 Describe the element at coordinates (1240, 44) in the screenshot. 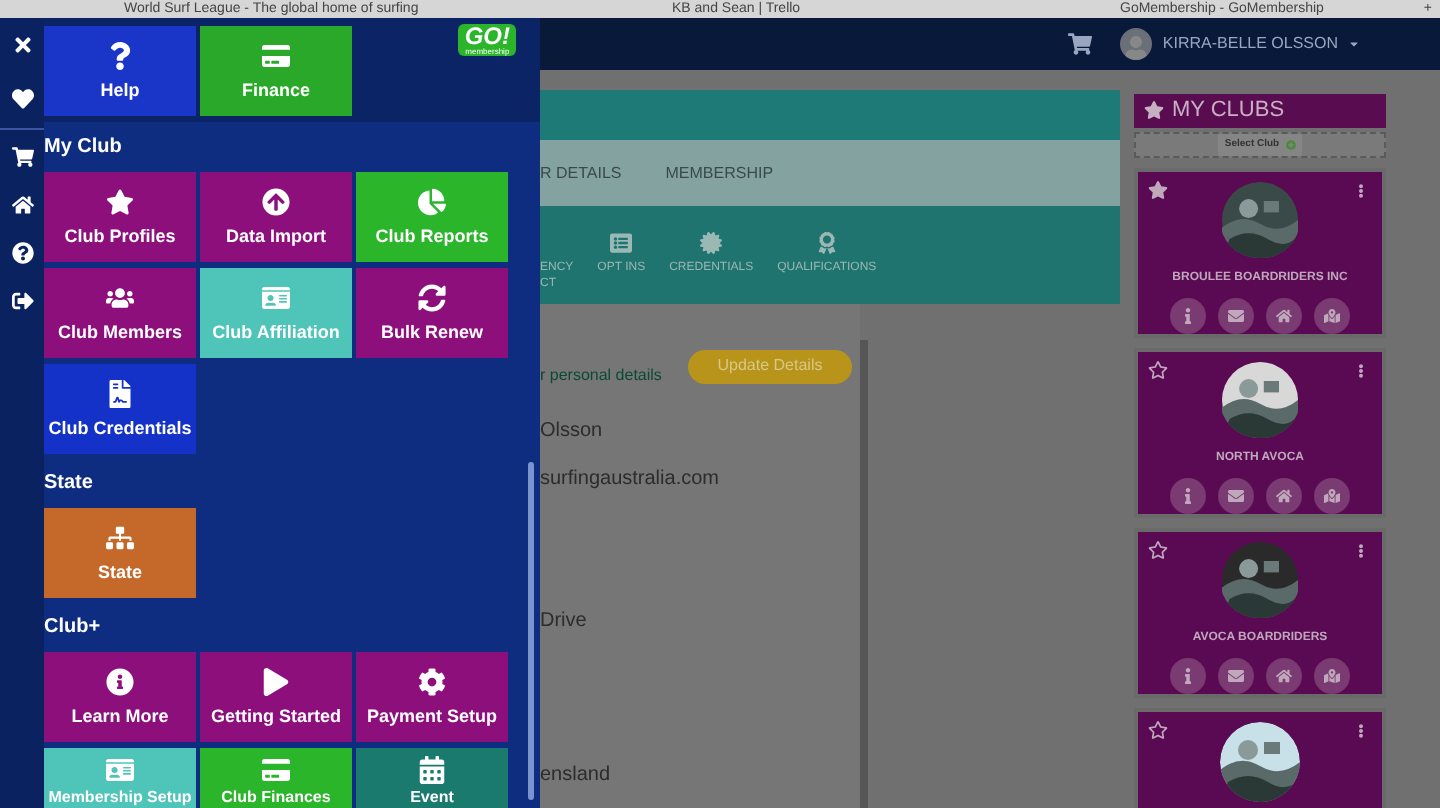

I see `user-menu: KIRRA-BELLE OLSSON` at that location.